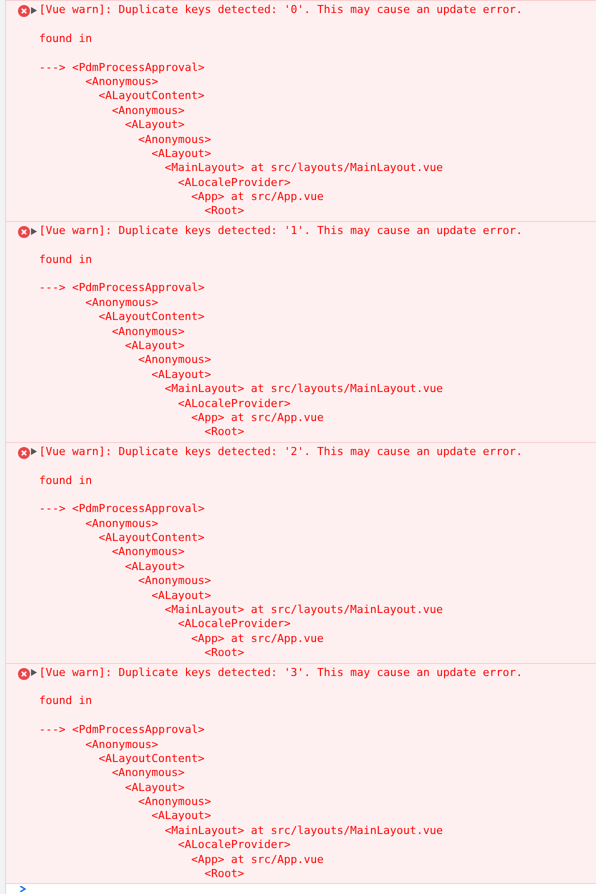 This screenshot has height=894, width=596. What do you see at coordinates (280, 452) in the screenshot?
I see `message-text: [Vue warn]: Duplicate keys detected: '2'. This may cause an update error.` at bounding box center [280, 452].